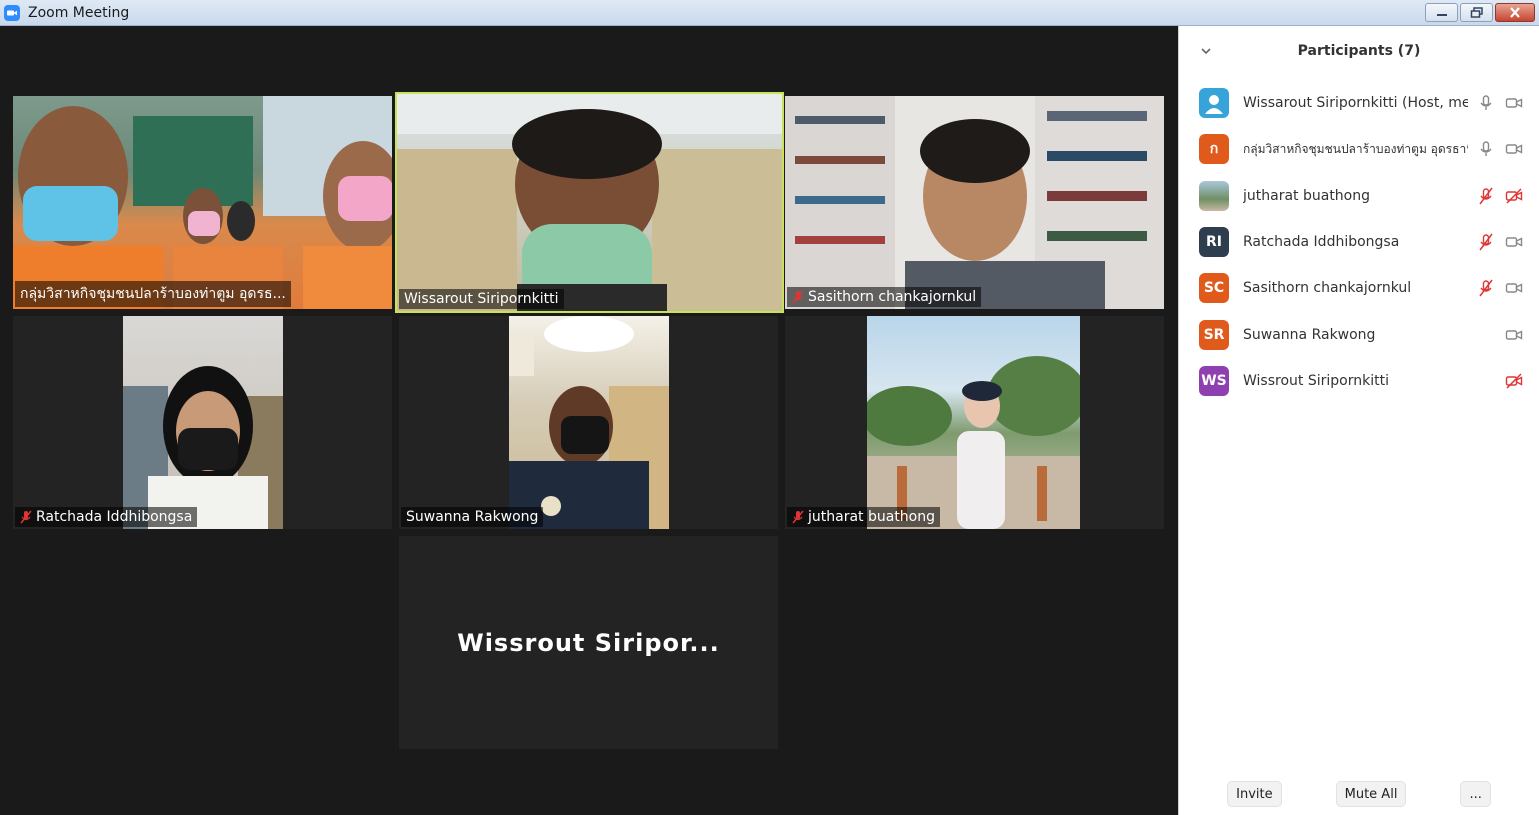  I want to click on invite-button: Invite, so click(1254, 794).